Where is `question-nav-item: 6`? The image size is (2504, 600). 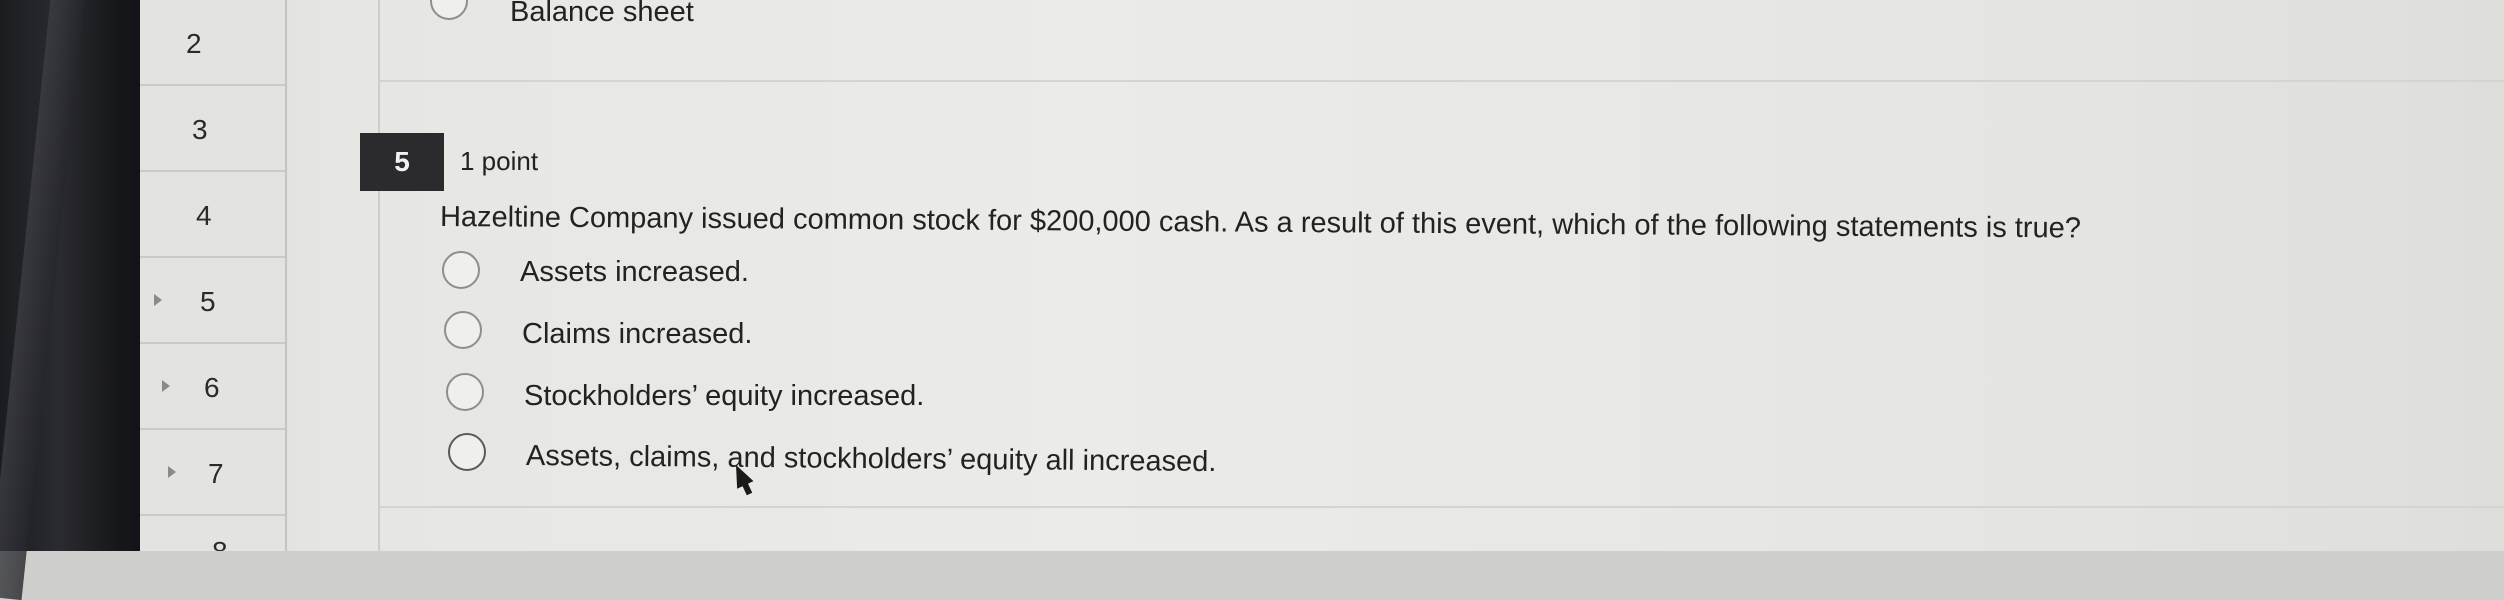 question-nav-item: 6 is located at coordinates (212, 388).